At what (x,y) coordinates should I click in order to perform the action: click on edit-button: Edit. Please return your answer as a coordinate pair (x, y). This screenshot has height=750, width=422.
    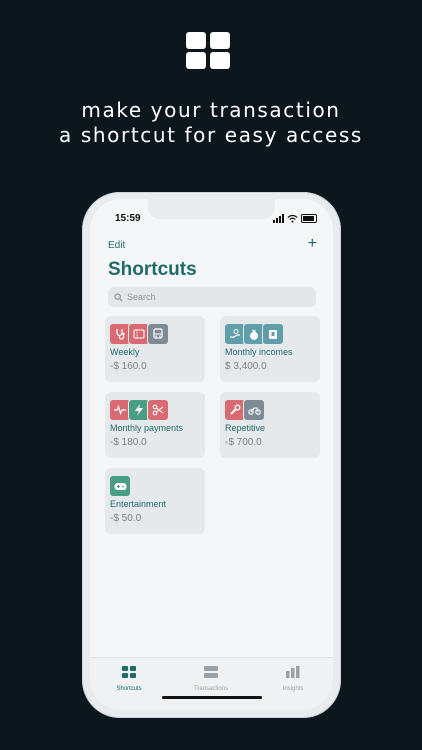
    Looking at the image, I should click on (116, 245).